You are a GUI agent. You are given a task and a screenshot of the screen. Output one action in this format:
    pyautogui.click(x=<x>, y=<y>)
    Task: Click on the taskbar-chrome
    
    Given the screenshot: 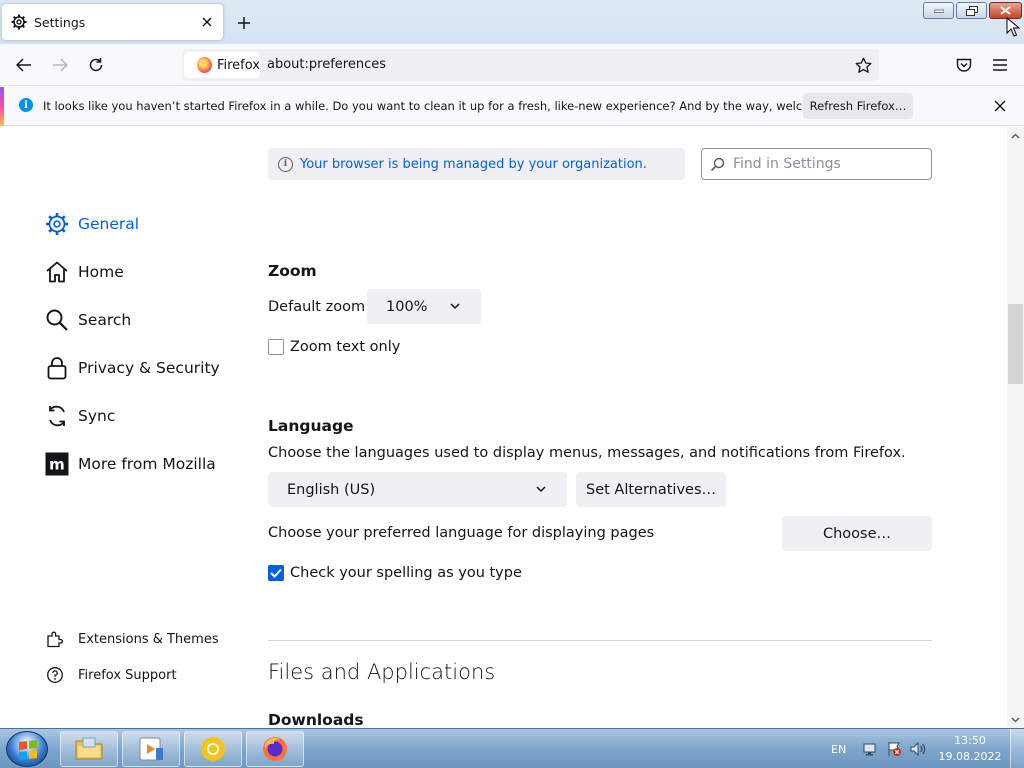 What is the action you would take?
    pyautogui.click(x=213, y=749)
    